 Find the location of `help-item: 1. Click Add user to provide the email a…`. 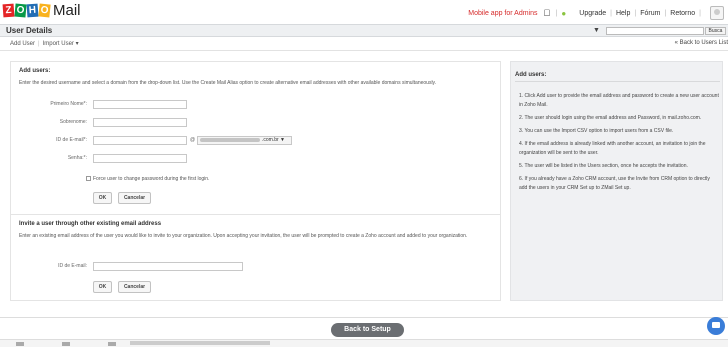

help-item: 1. Click Add user to provide the email a… is located at coordinates (619, 100).